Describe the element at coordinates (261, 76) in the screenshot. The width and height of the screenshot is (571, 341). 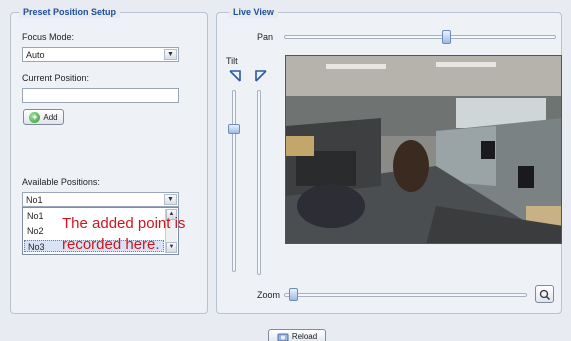
I see `tilt-up-icon` at that location.